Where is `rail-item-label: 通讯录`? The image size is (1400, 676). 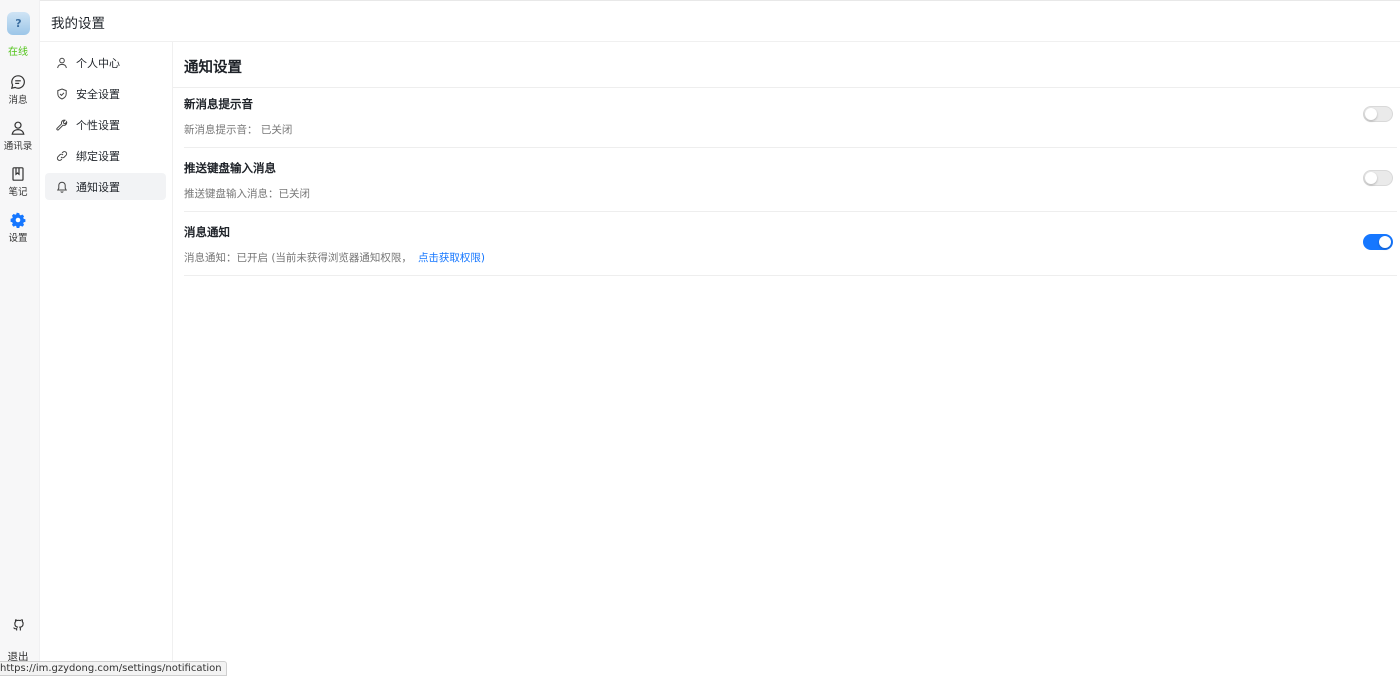 rail-item-label: 通讯录 is located at coordinates (18, 146).